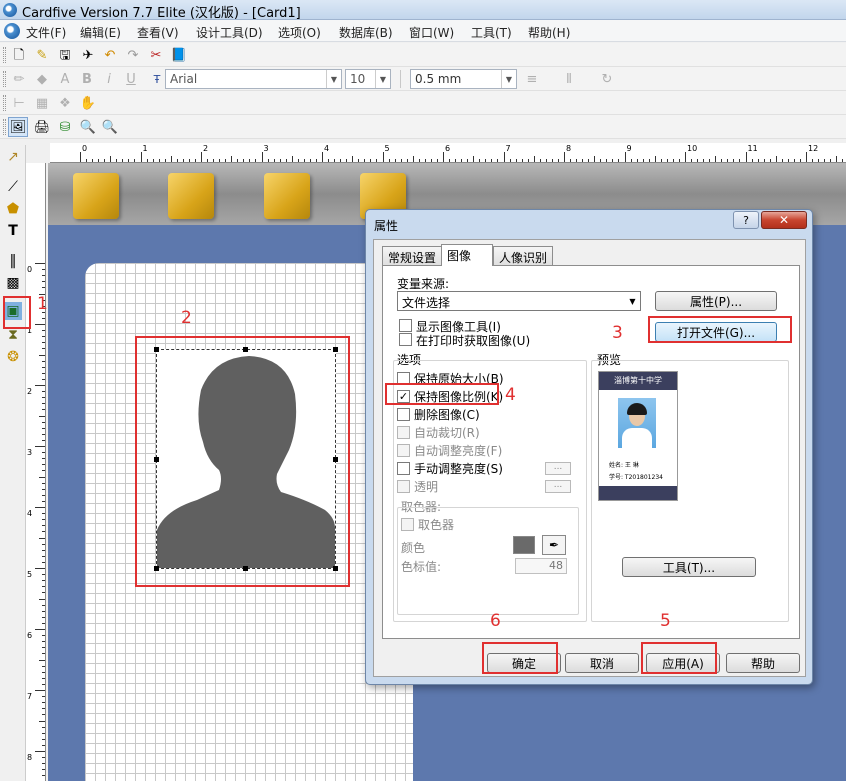 The width and height of the screenshot is (846, 781). I want to click on font-name-select: Arial ▼, so click(253, 79).